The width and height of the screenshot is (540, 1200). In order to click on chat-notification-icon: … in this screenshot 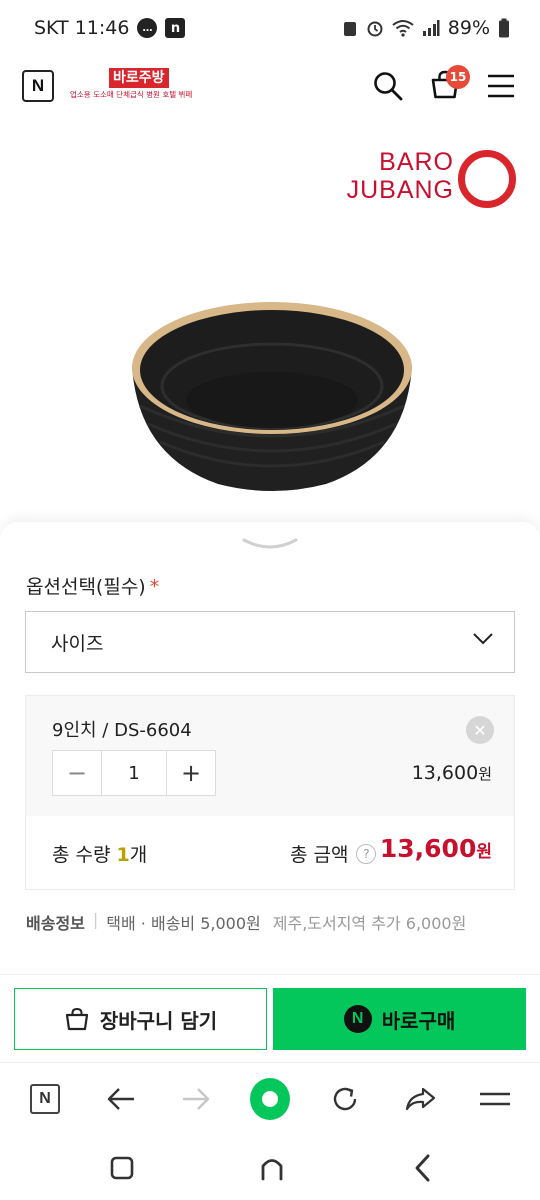, I will do `click(147, 28)`.